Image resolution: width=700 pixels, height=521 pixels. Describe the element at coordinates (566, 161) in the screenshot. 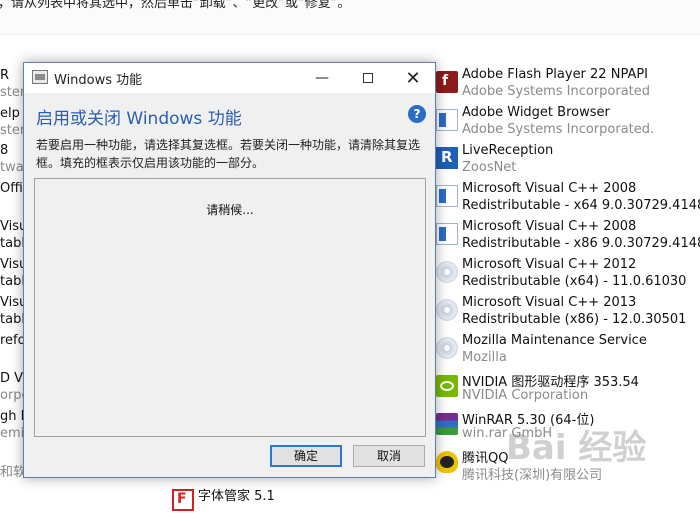

I see `program-list-item: R LiveReception ZoosNet` at that location.